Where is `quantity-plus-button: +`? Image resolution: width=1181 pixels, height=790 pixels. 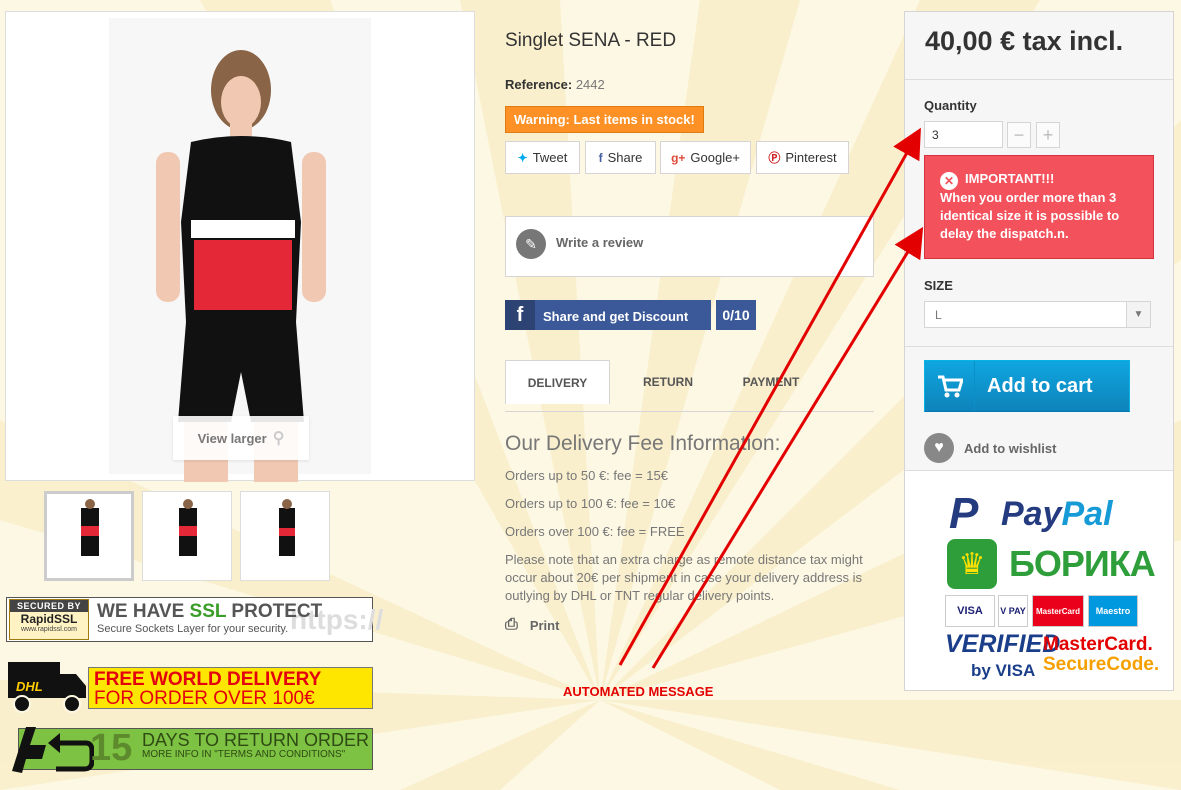 quantity-plus-button: + is located at coordinates (1048, 135).